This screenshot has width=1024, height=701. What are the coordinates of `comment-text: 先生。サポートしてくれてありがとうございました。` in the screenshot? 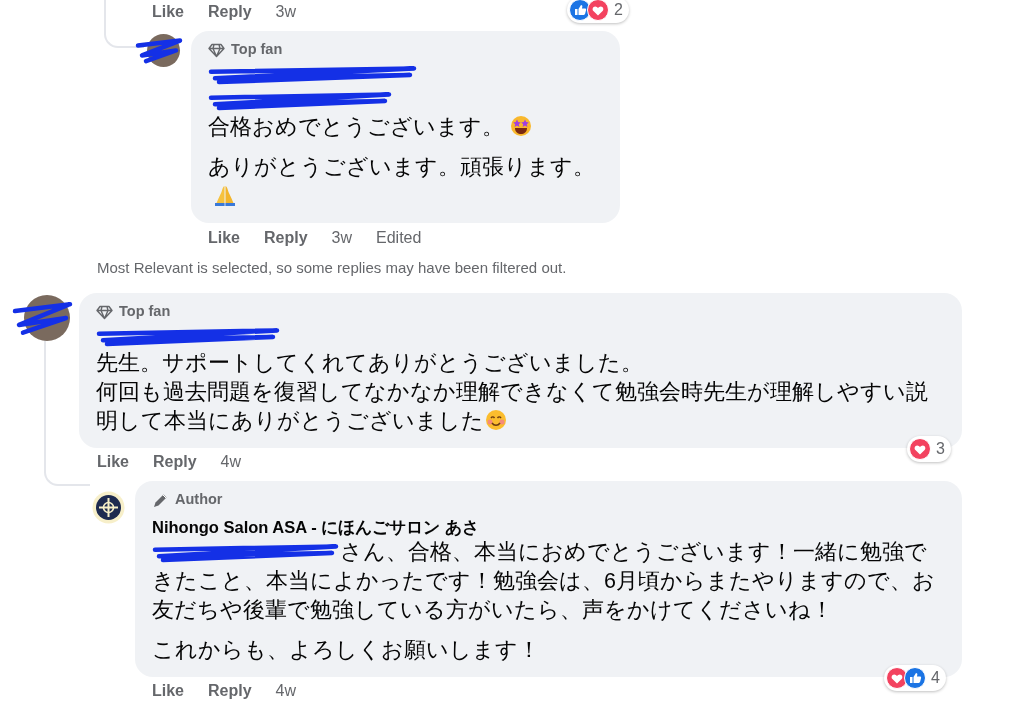 It's located at (370, 363).